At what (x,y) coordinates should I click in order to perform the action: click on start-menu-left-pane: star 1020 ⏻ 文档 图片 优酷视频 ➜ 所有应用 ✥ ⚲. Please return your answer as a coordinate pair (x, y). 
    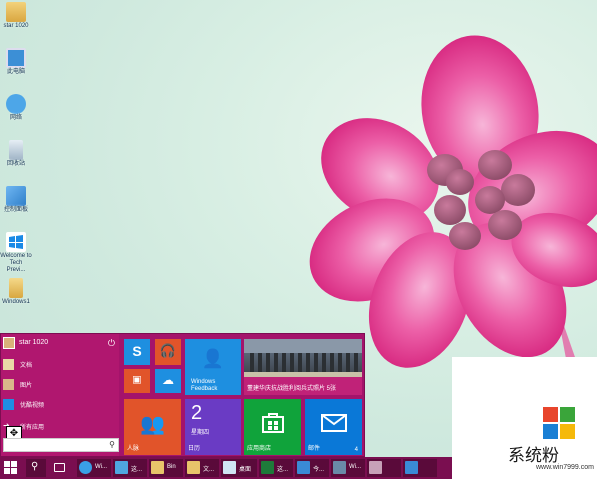
    Looking at the image, I should click on (60, 395).